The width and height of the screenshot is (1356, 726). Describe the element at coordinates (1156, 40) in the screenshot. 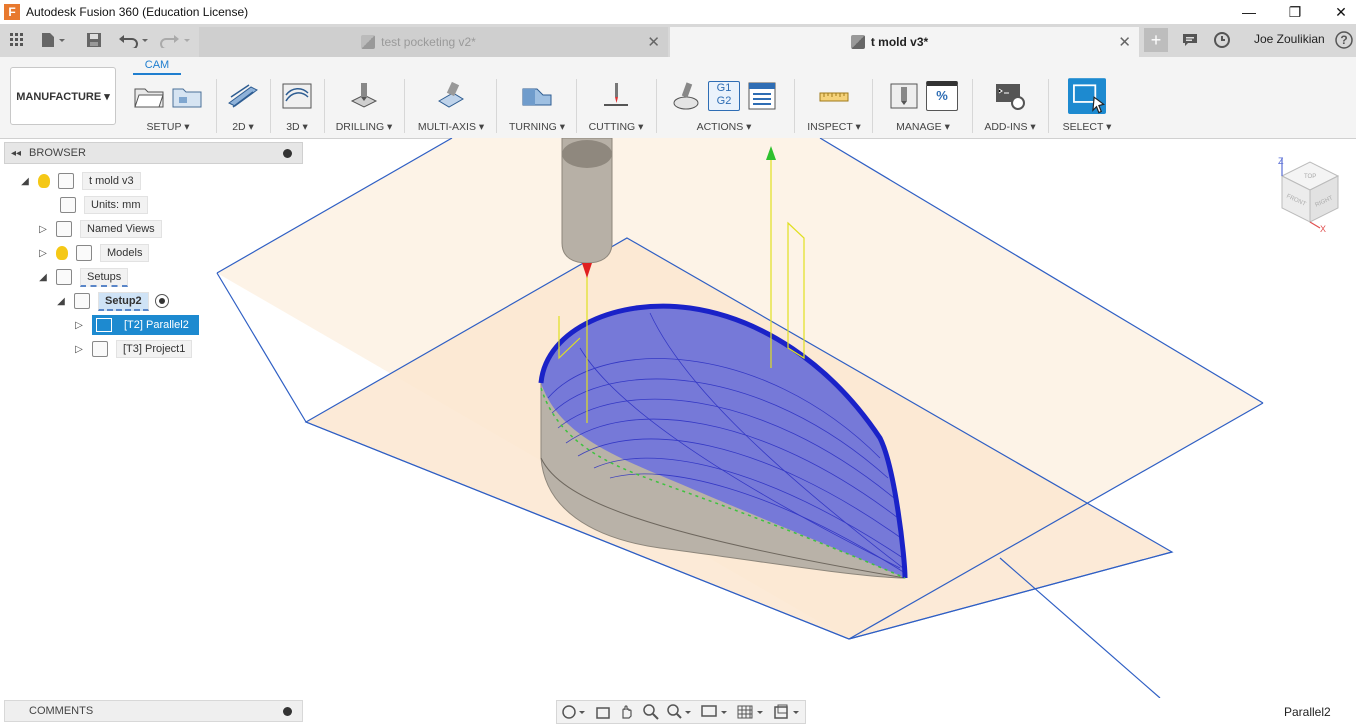

I see `new-tab-button: +` at that location.